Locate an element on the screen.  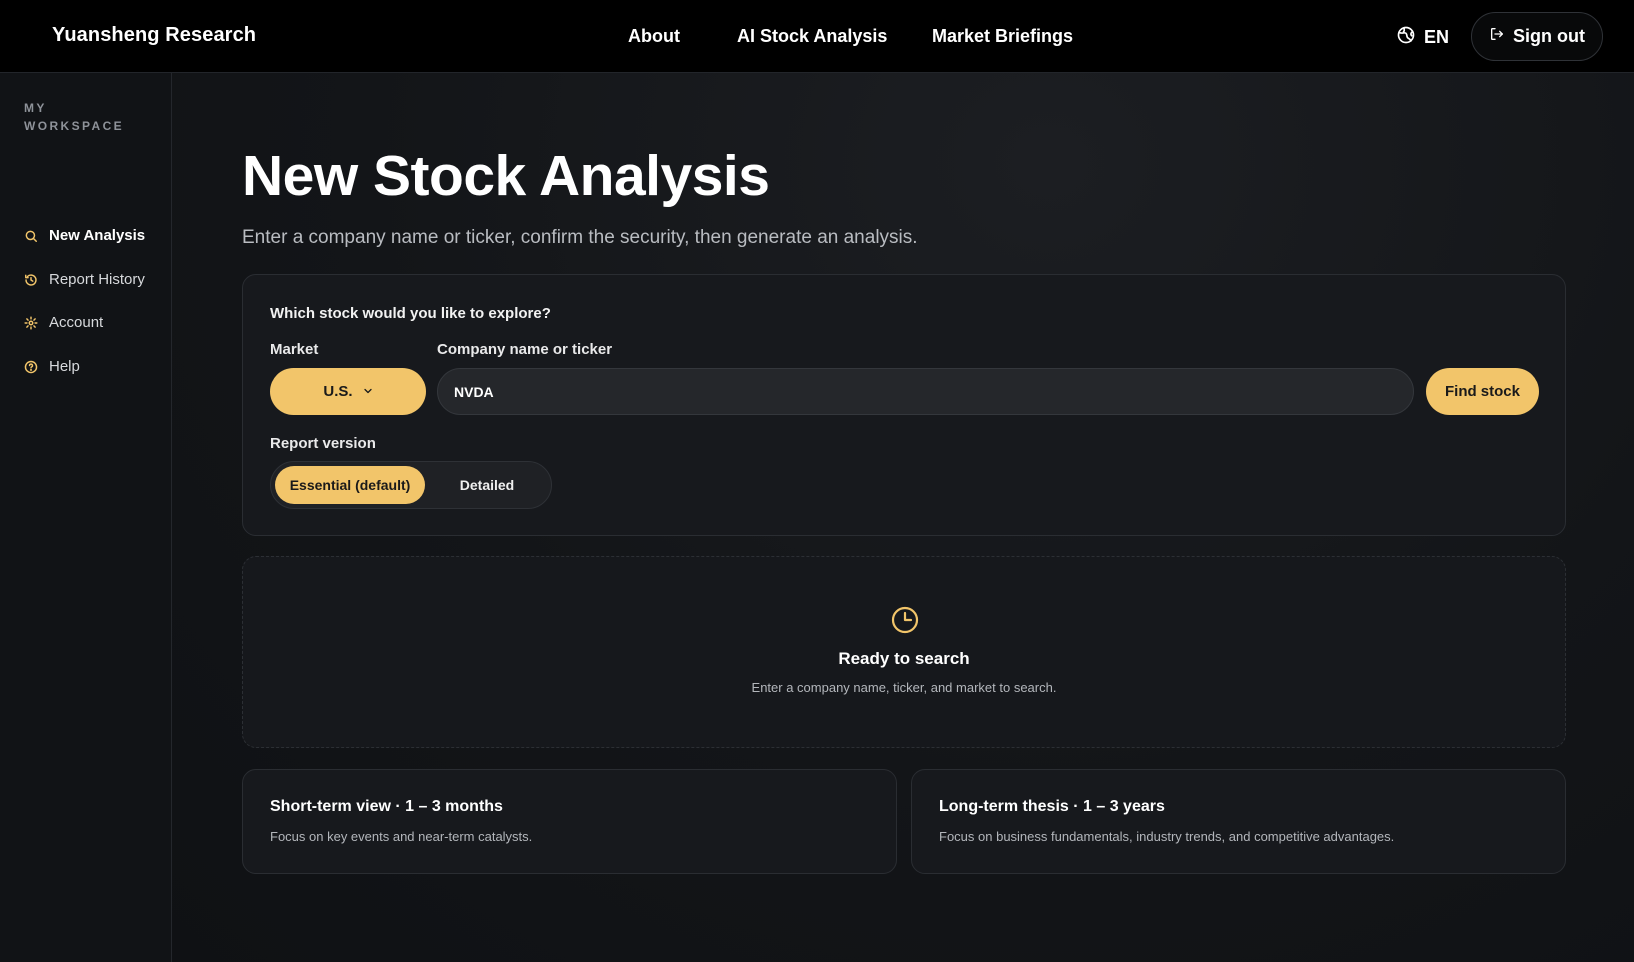
nav-market-briefings: Market Briefings is located at coordinates (1002, 36).